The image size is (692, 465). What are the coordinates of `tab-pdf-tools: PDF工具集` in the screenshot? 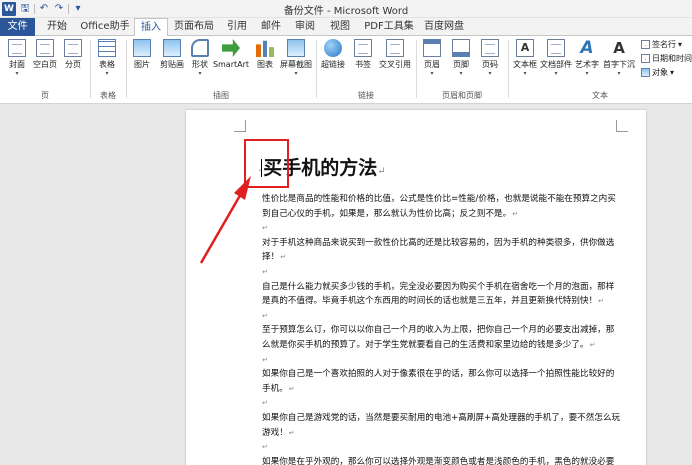 It's located at (389, 27).